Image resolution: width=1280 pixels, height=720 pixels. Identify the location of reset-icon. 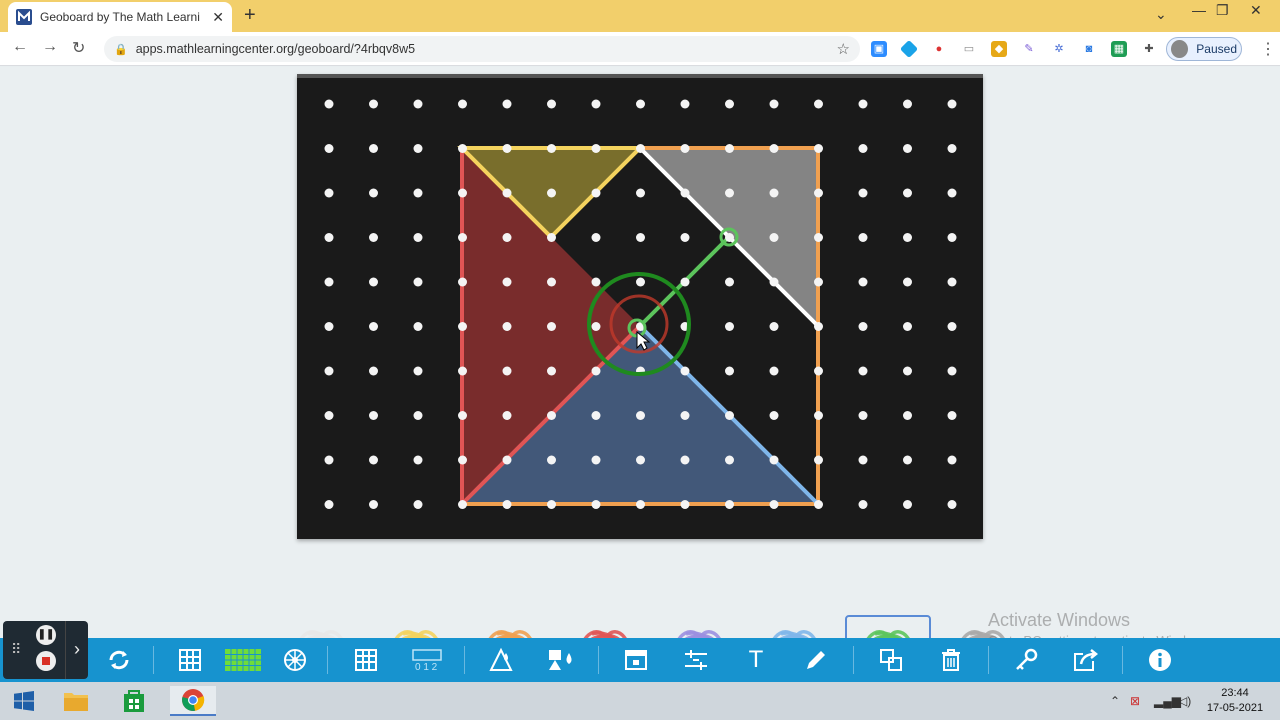
(119, 660).